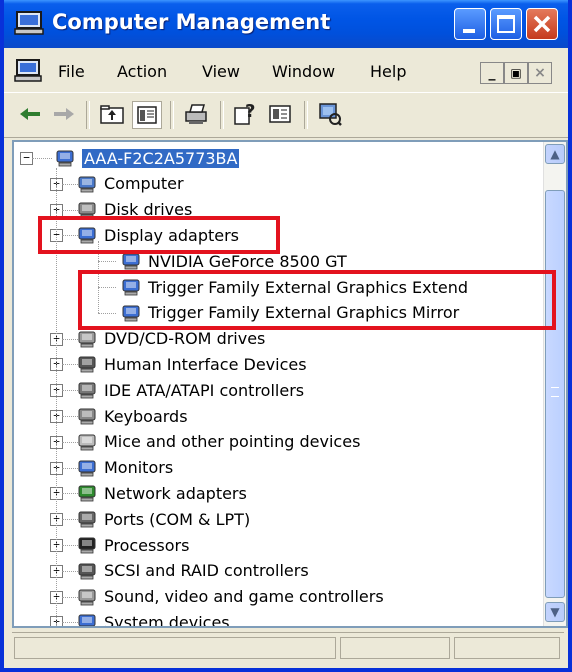 The image size is (572, 672). I want to click on mdi-restore-button: ▣, so click(516, 73).